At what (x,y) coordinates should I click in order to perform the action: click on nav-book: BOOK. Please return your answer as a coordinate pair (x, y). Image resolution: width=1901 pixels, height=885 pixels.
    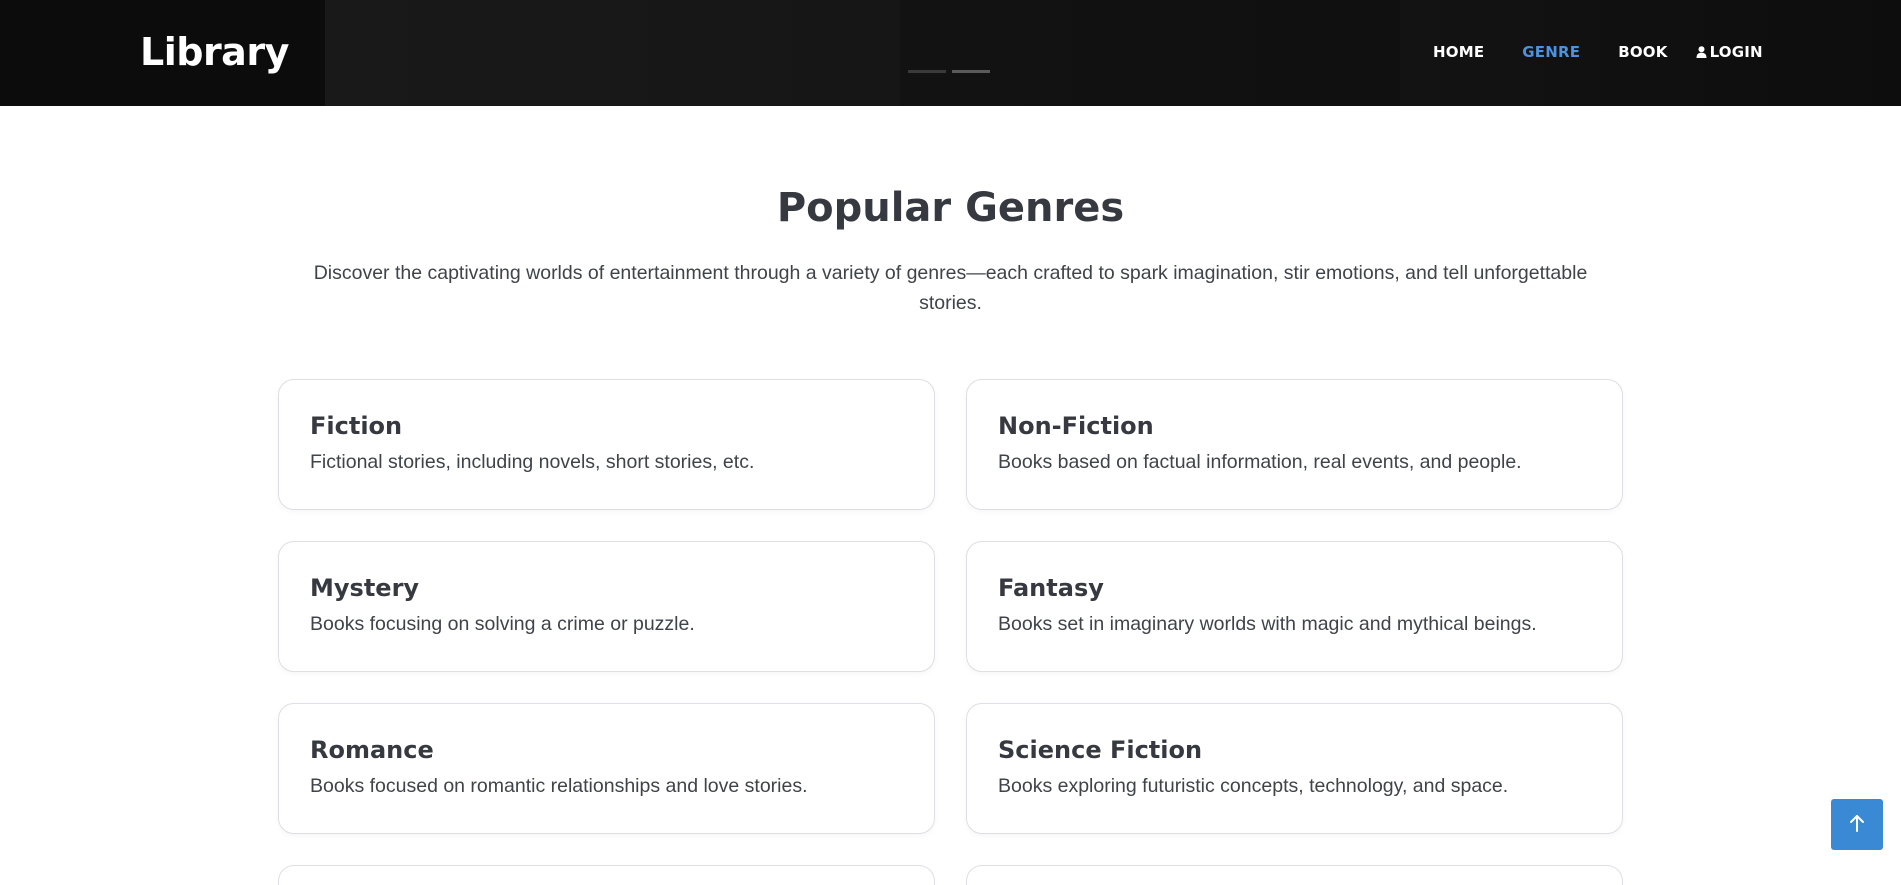
    Looking at the image, I should click on (1642, 52).